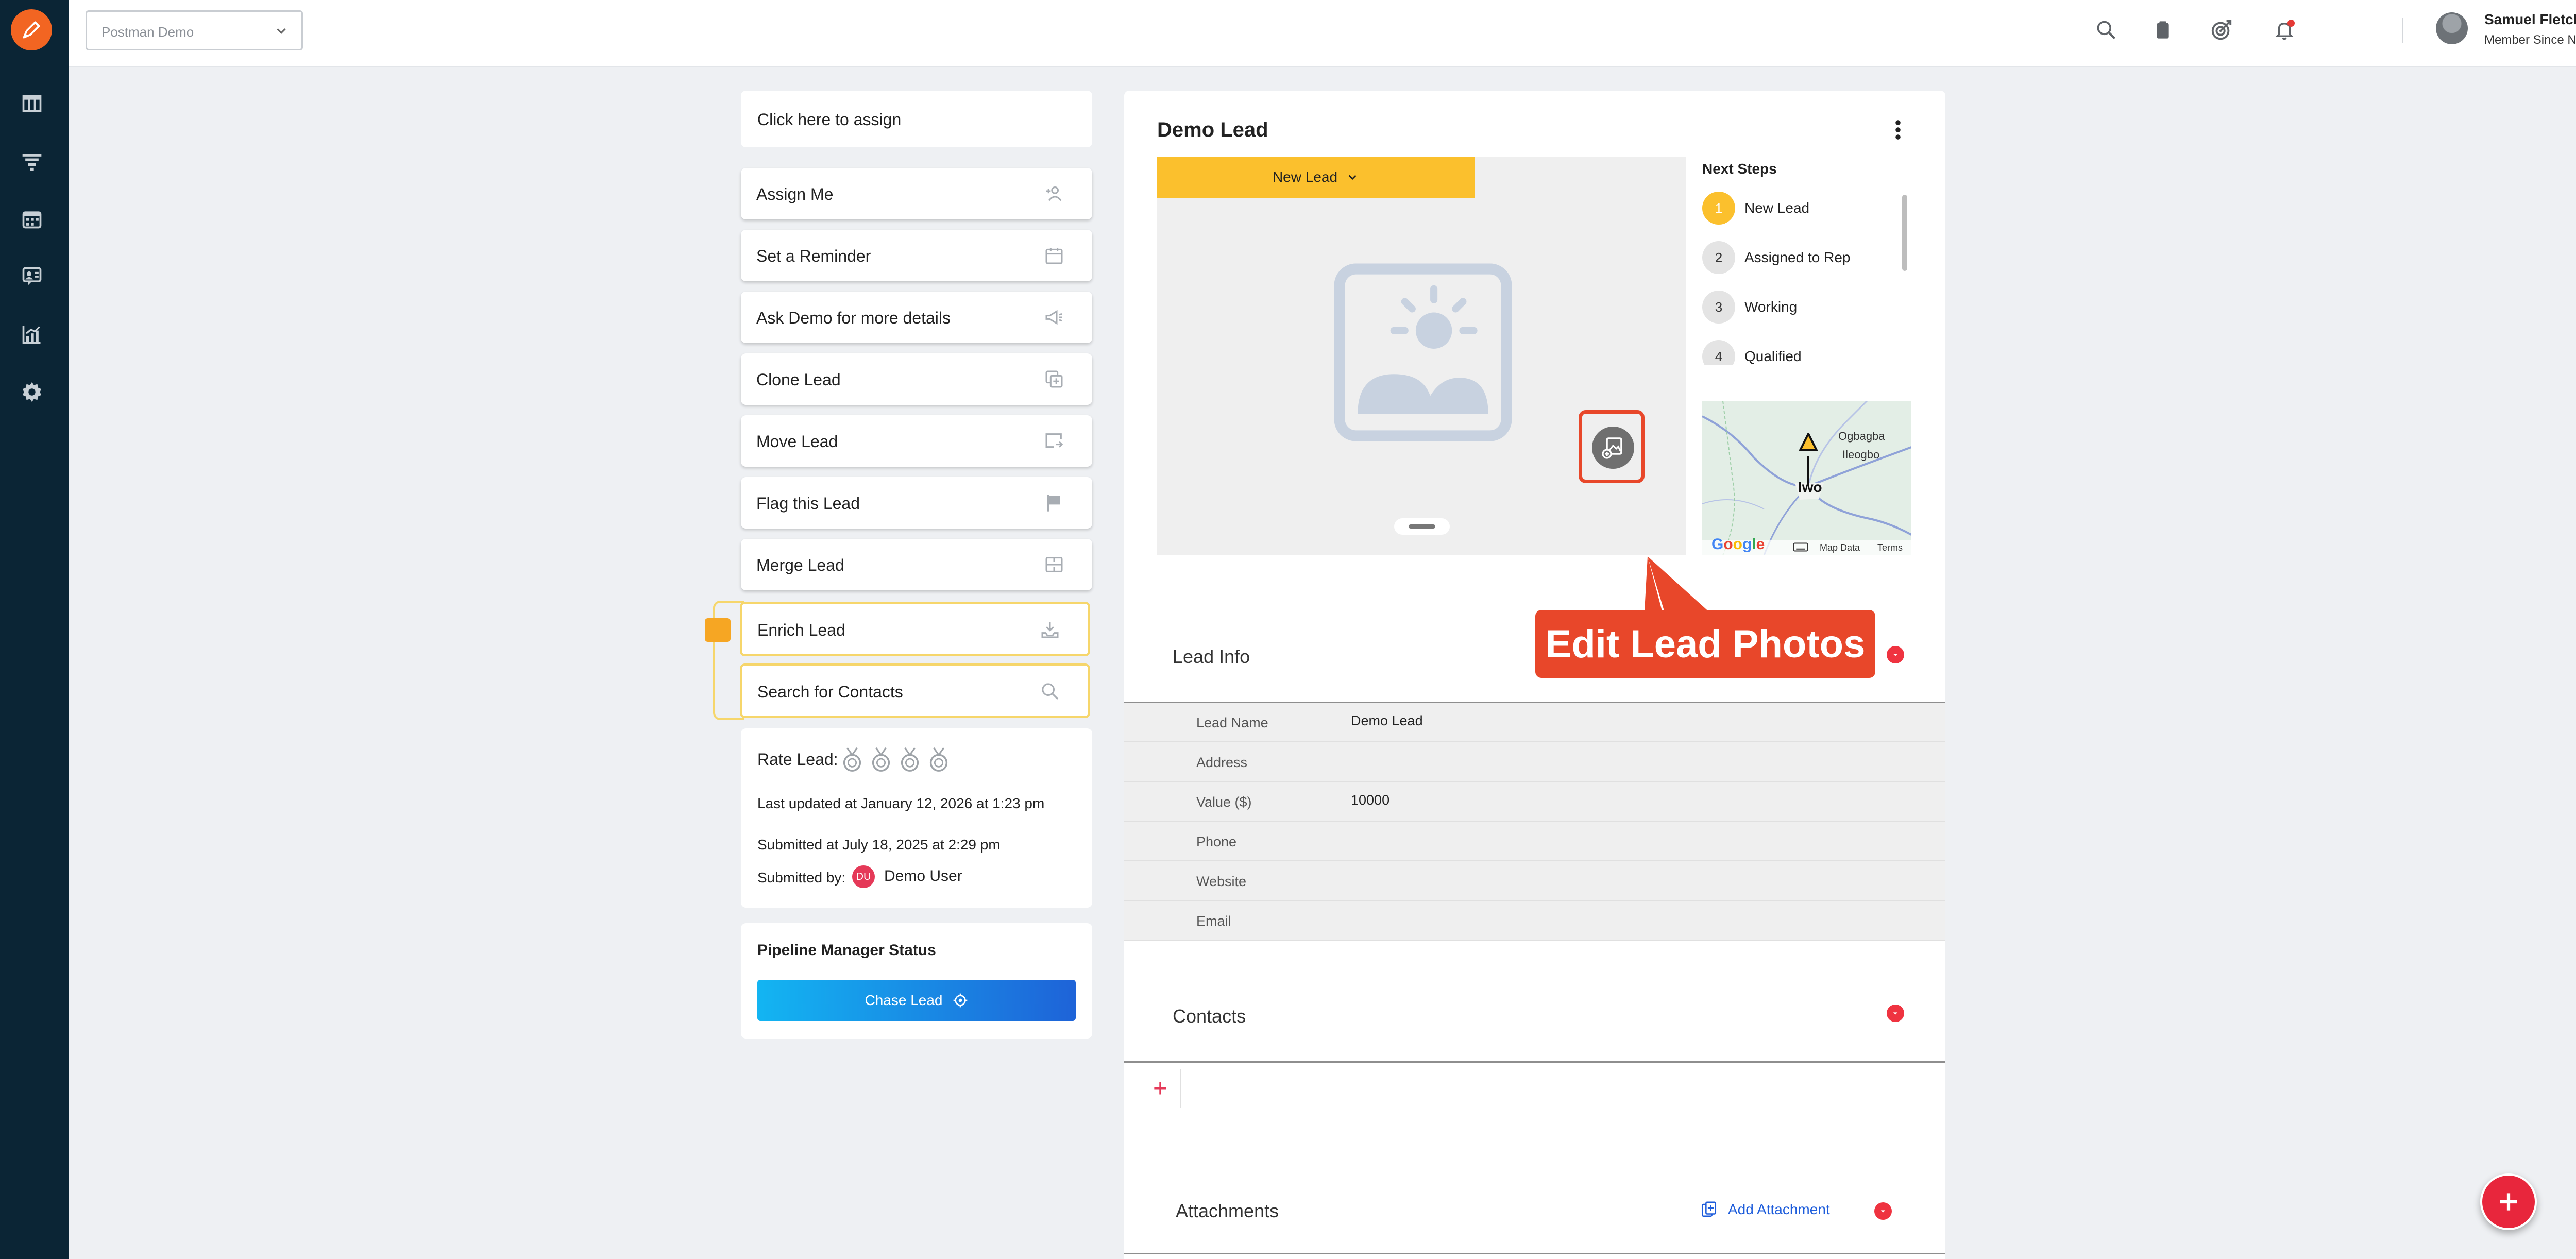  I want to click on table-row: Email, so click(1534, 921).